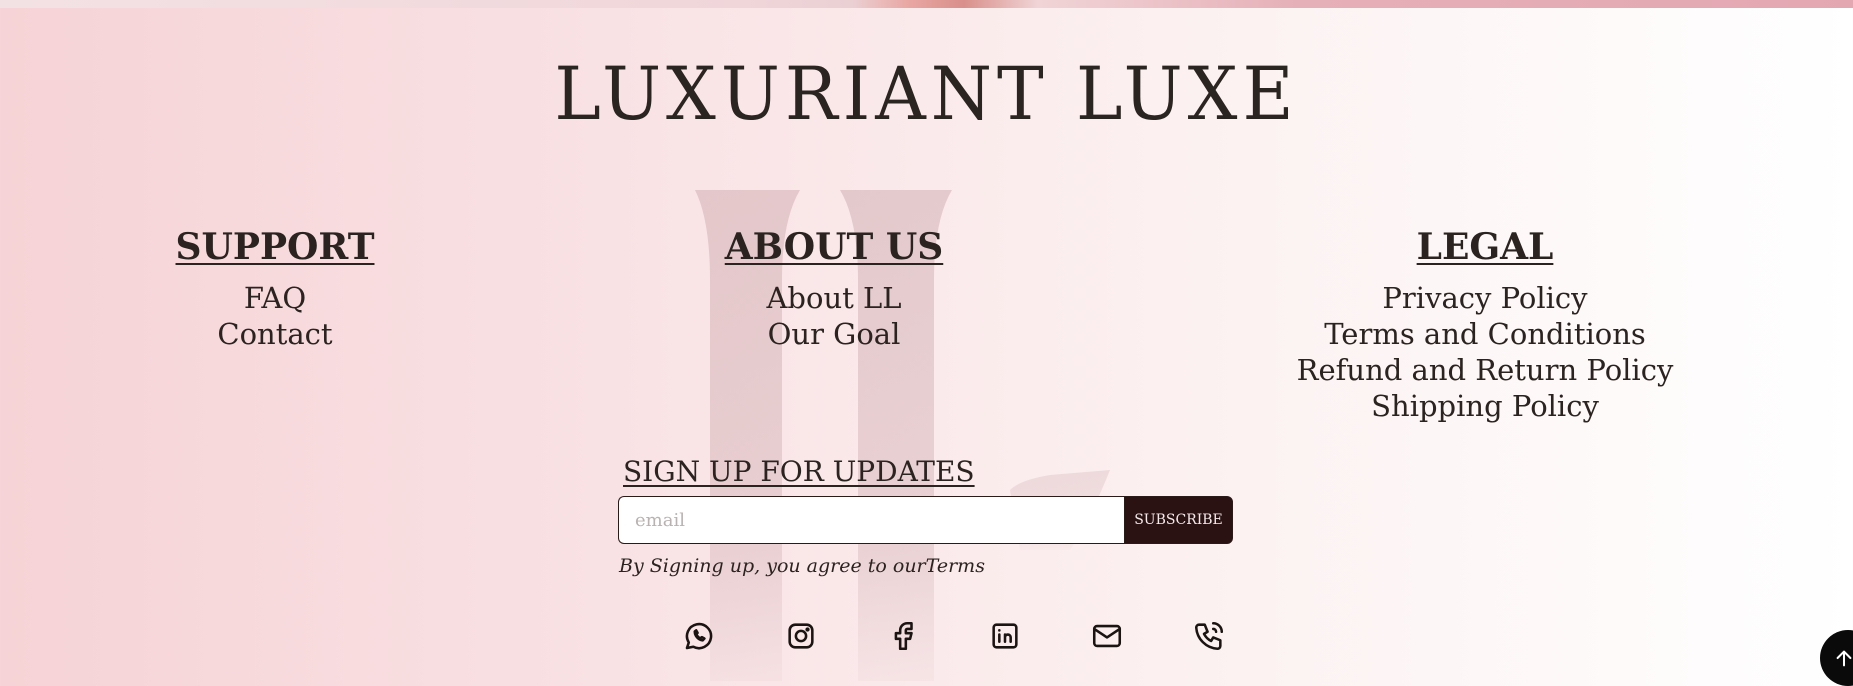  I want to click on signup-form: SUBSCRIBE, so click(925, 520).